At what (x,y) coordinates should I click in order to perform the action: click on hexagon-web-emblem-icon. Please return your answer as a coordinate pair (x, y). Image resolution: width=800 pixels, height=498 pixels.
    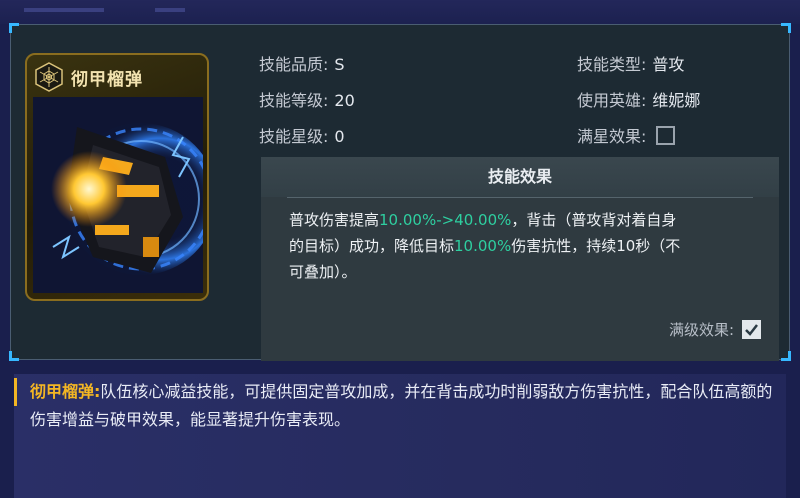
    Looking at the image, I should click on (49, 77).